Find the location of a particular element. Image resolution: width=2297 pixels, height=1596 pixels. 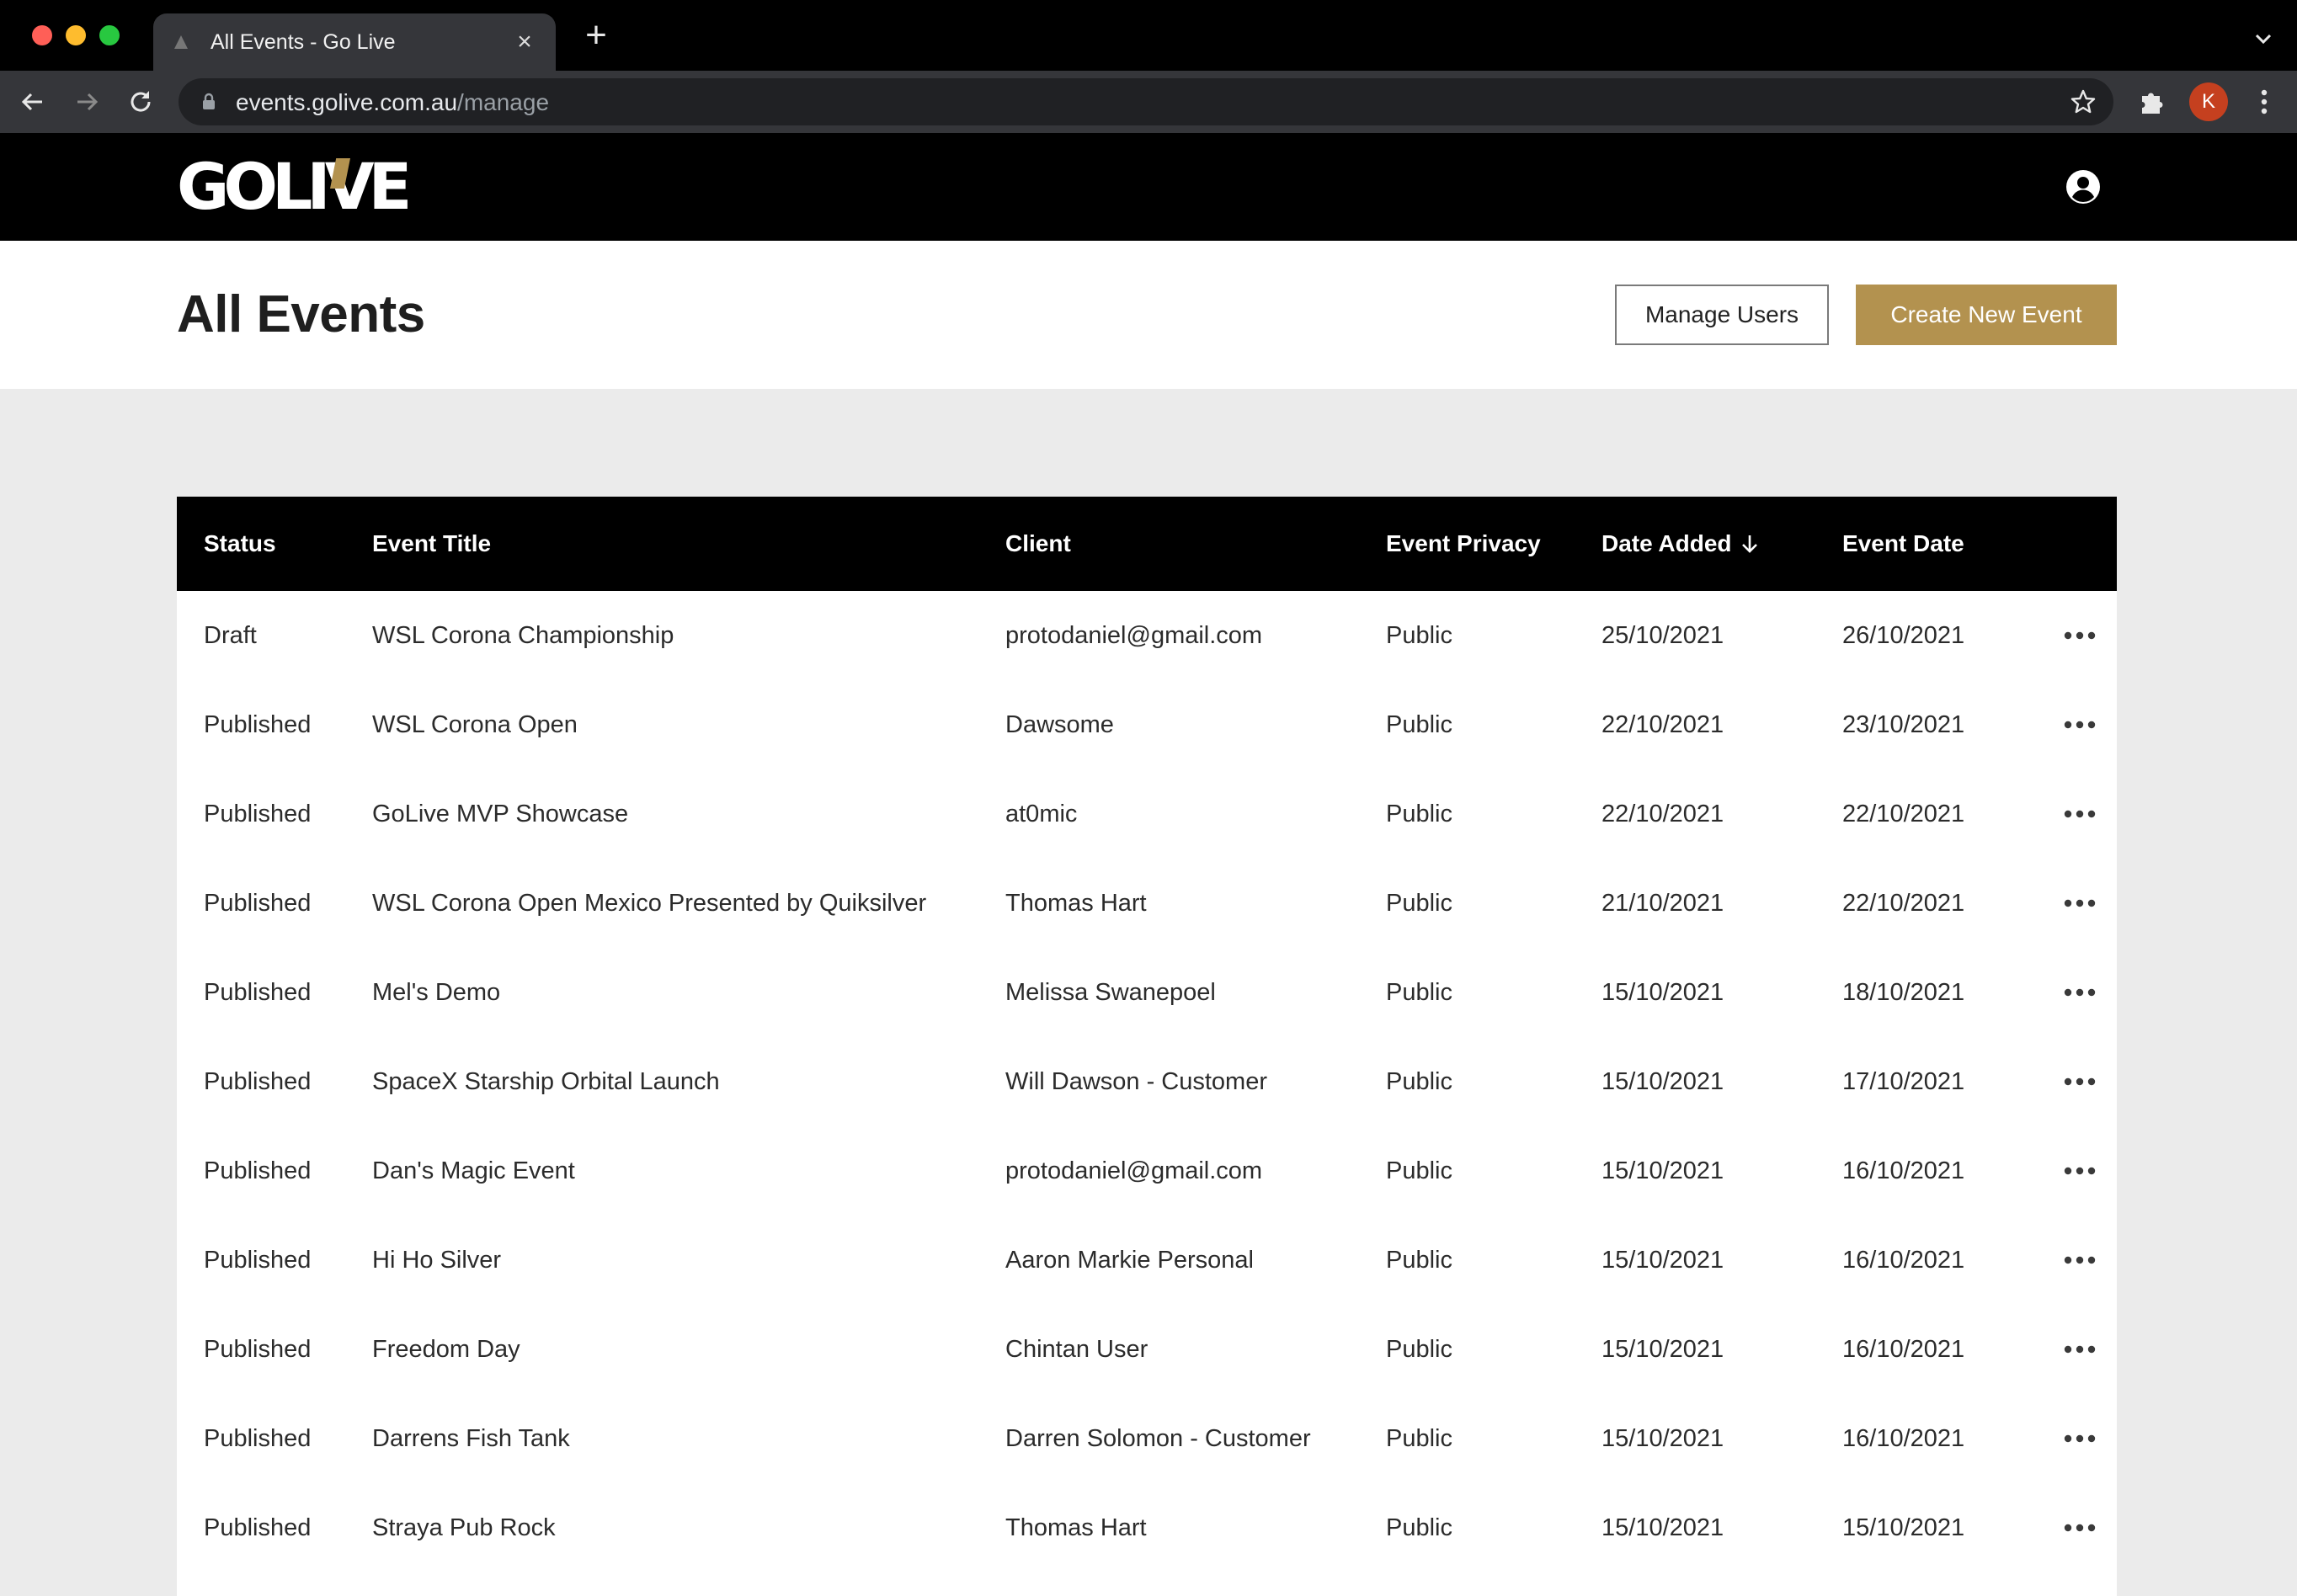

cell-client: Darren Solomon - Customer is located at coordinates (1158, 1438).